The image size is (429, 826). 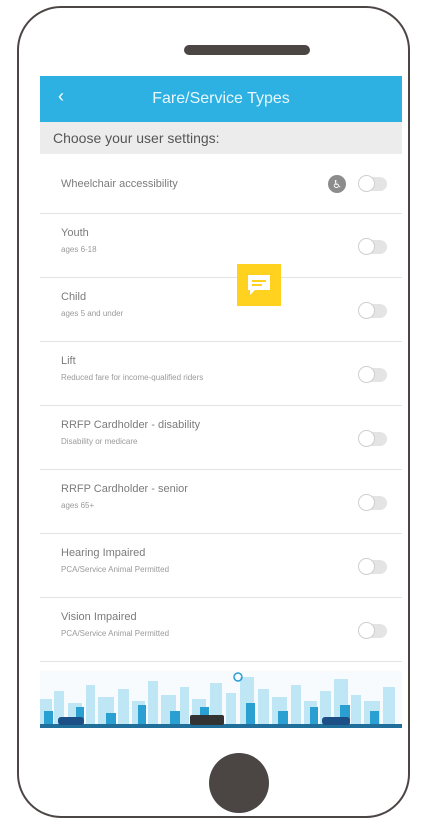 What do you see at coordinates (337, 184) in the screenshot?
I see `wheelchair-icon: ♿` at bounding box center [337, 184].